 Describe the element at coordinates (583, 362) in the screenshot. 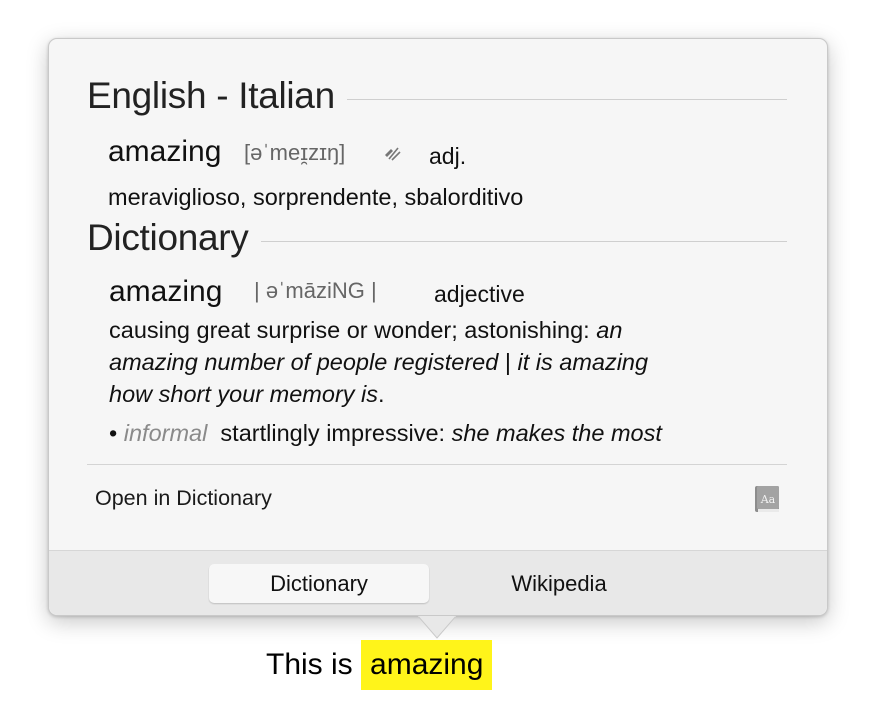

I see `example-text: it is amazing` at that location.